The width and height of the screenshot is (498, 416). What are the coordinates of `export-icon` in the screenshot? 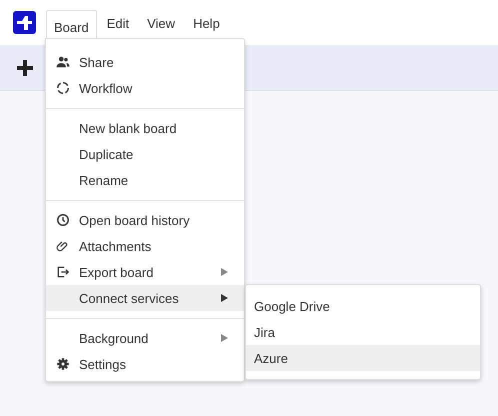 It's located at (63, 272).